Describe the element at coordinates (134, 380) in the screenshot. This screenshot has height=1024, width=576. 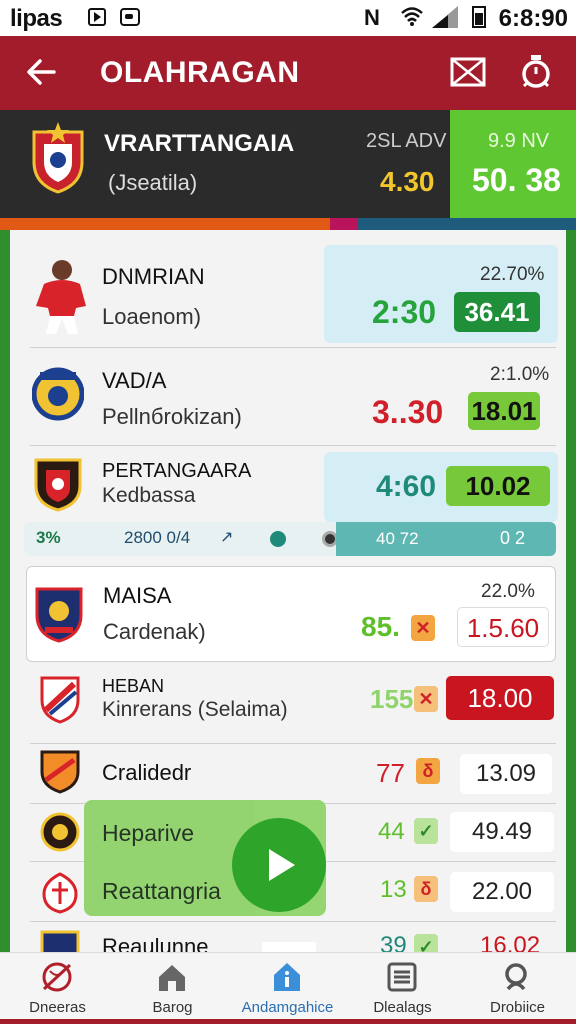
I see `row-team-name: VAD/A` at that location.